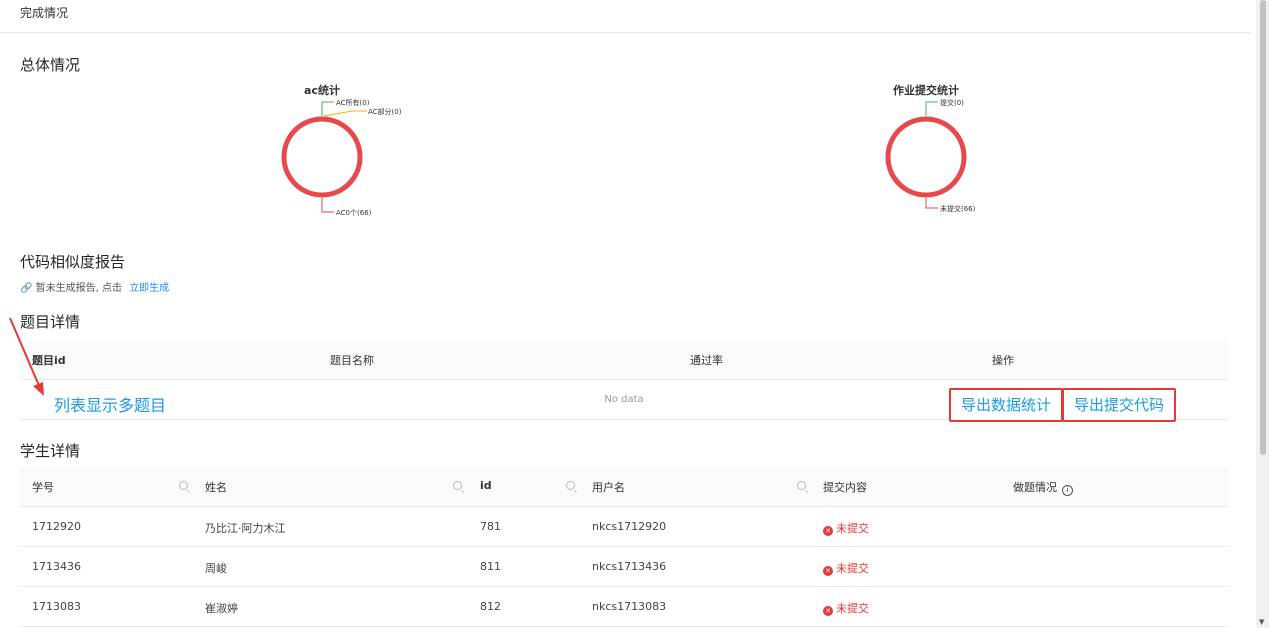 The height and width of the screenshot is (628, 1269). Describe the element at coordinates (608, 487) in the screenshot. I see `col-username: 用户名` at that location.